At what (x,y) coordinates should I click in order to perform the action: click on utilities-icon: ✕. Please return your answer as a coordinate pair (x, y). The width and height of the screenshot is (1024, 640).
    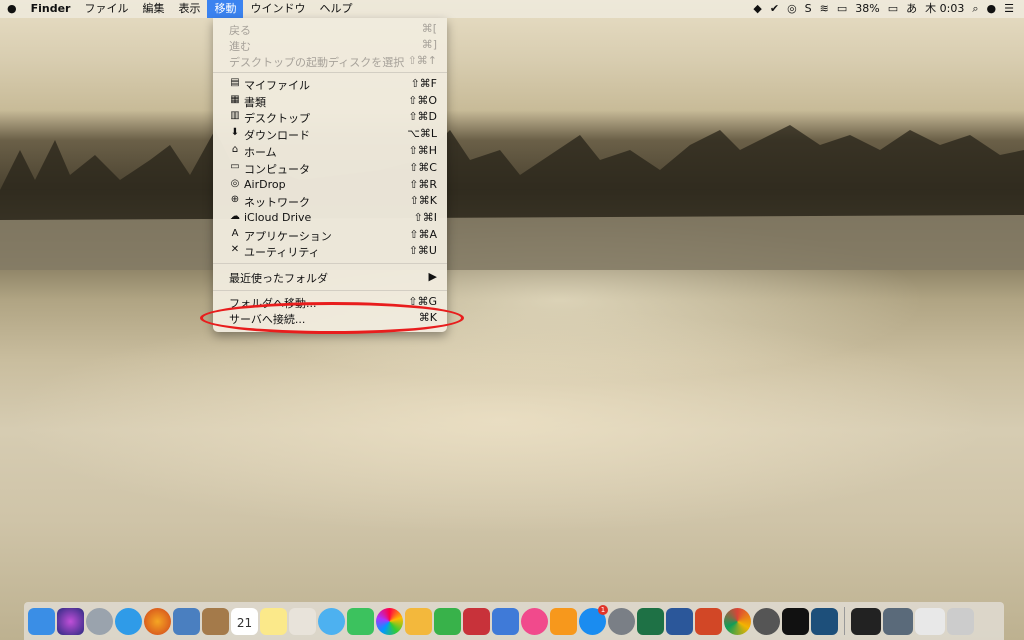
    Looking at the image, I should click on (235, 249).